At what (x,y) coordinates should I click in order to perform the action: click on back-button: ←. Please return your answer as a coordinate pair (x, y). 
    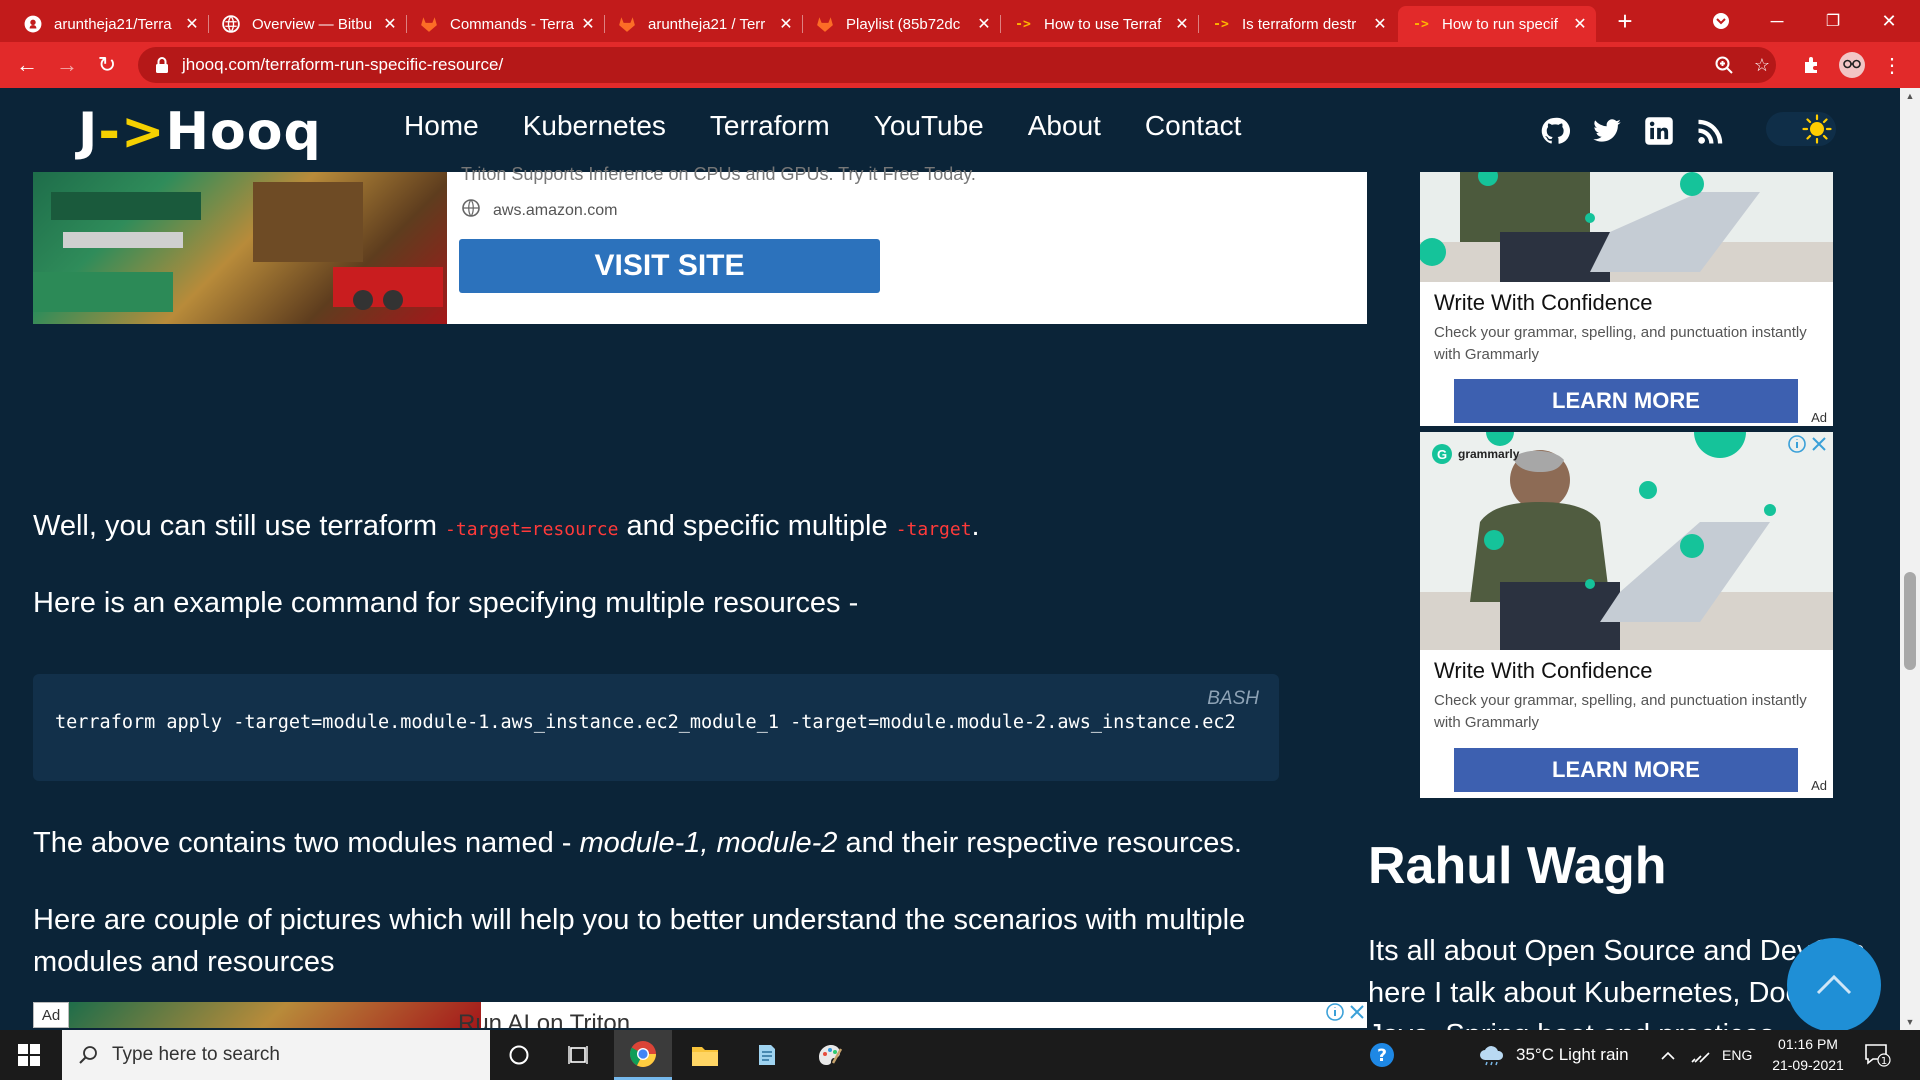
    Looking at the image, I should click on (27, 65).